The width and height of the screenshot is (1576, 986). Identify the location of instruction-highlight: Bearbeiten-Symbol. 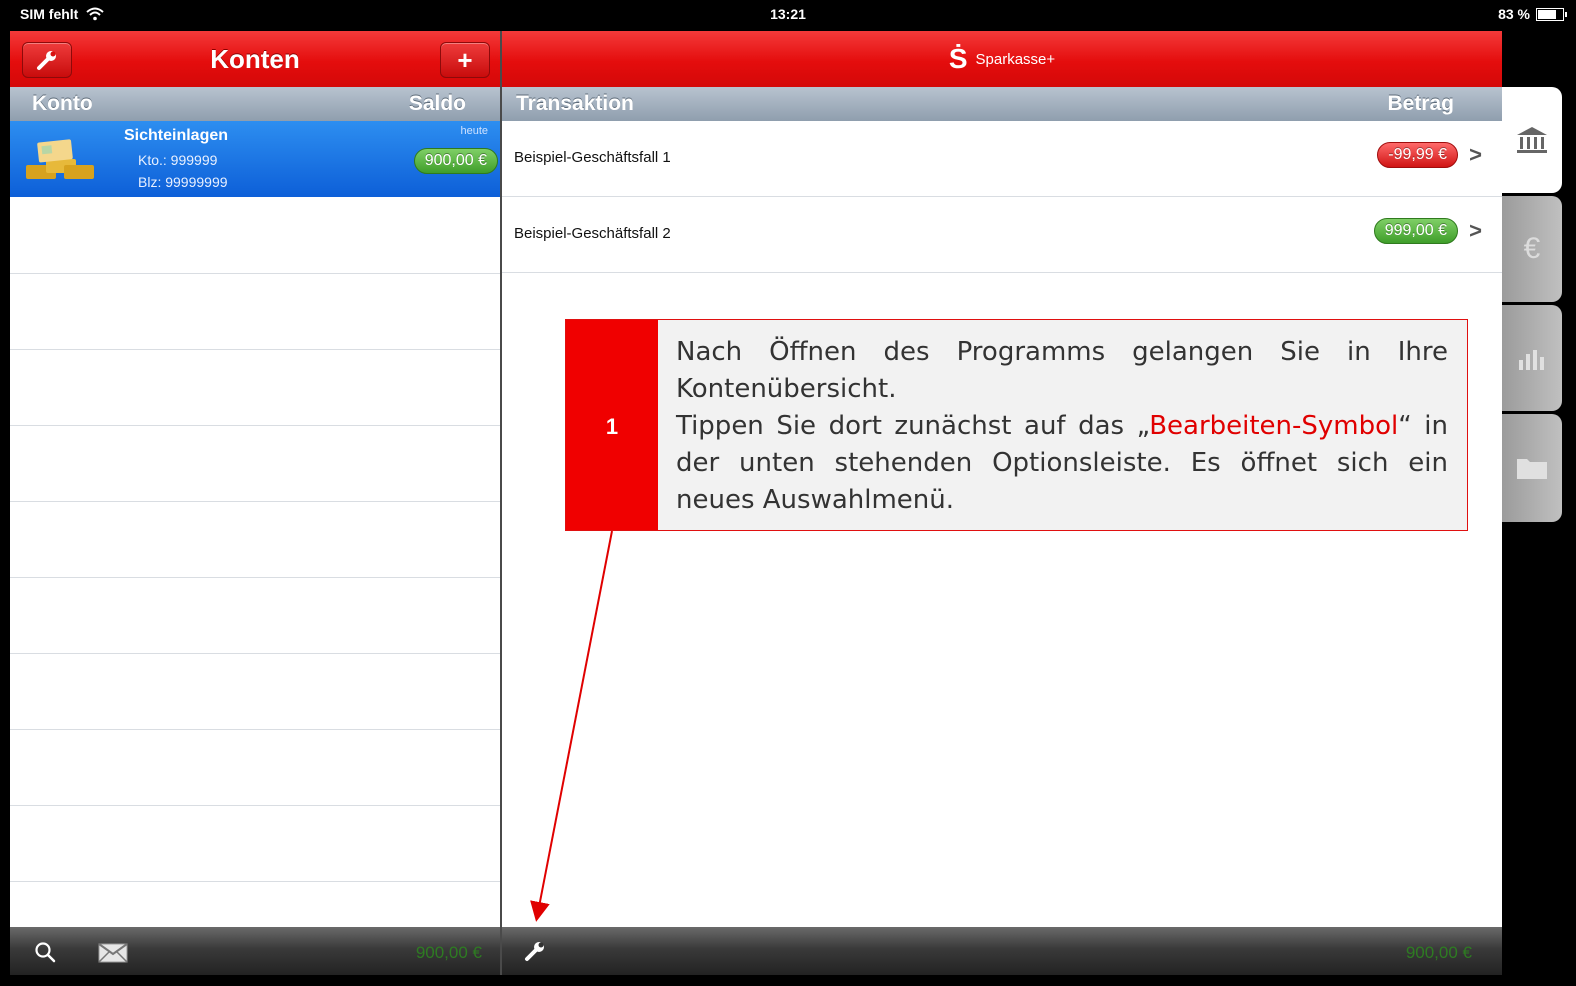
(1274, 426).